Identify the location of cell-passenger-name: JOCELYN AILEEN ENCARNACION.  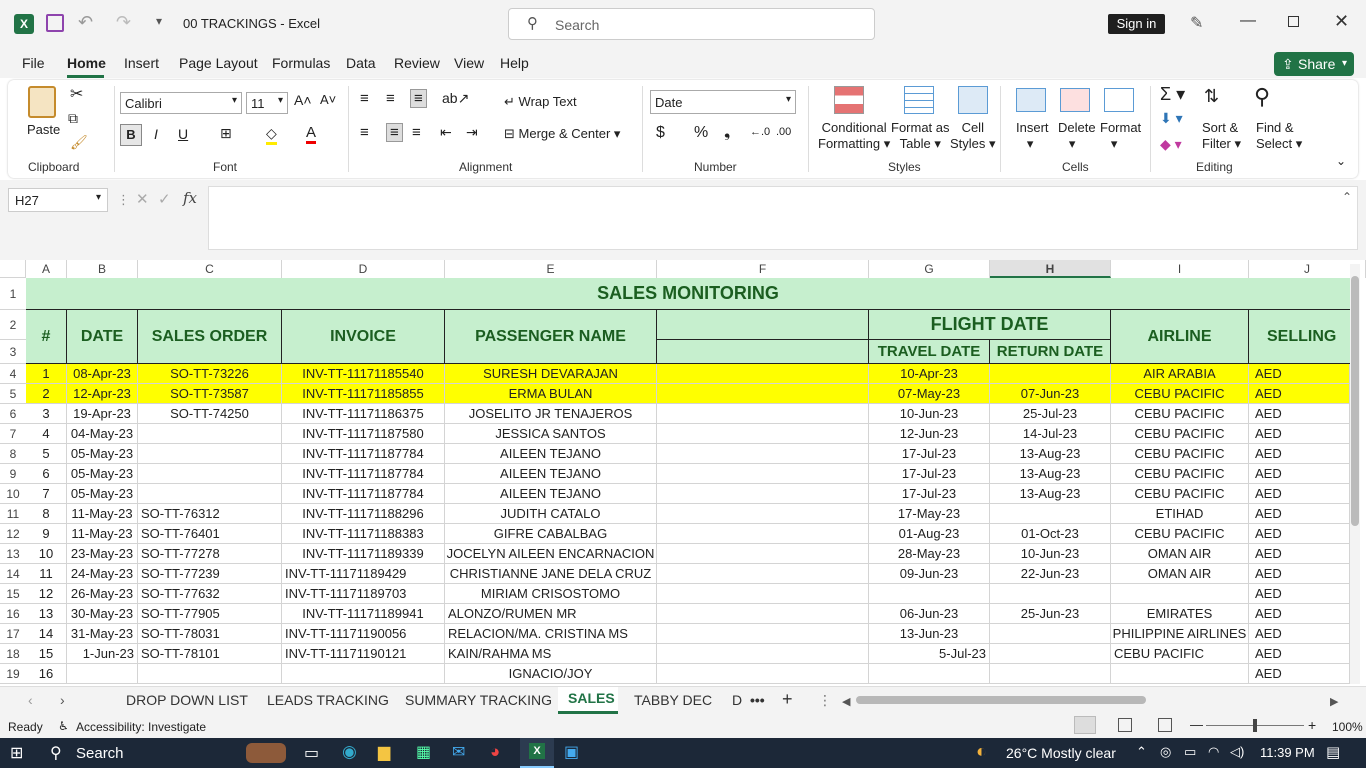
(551, 554).